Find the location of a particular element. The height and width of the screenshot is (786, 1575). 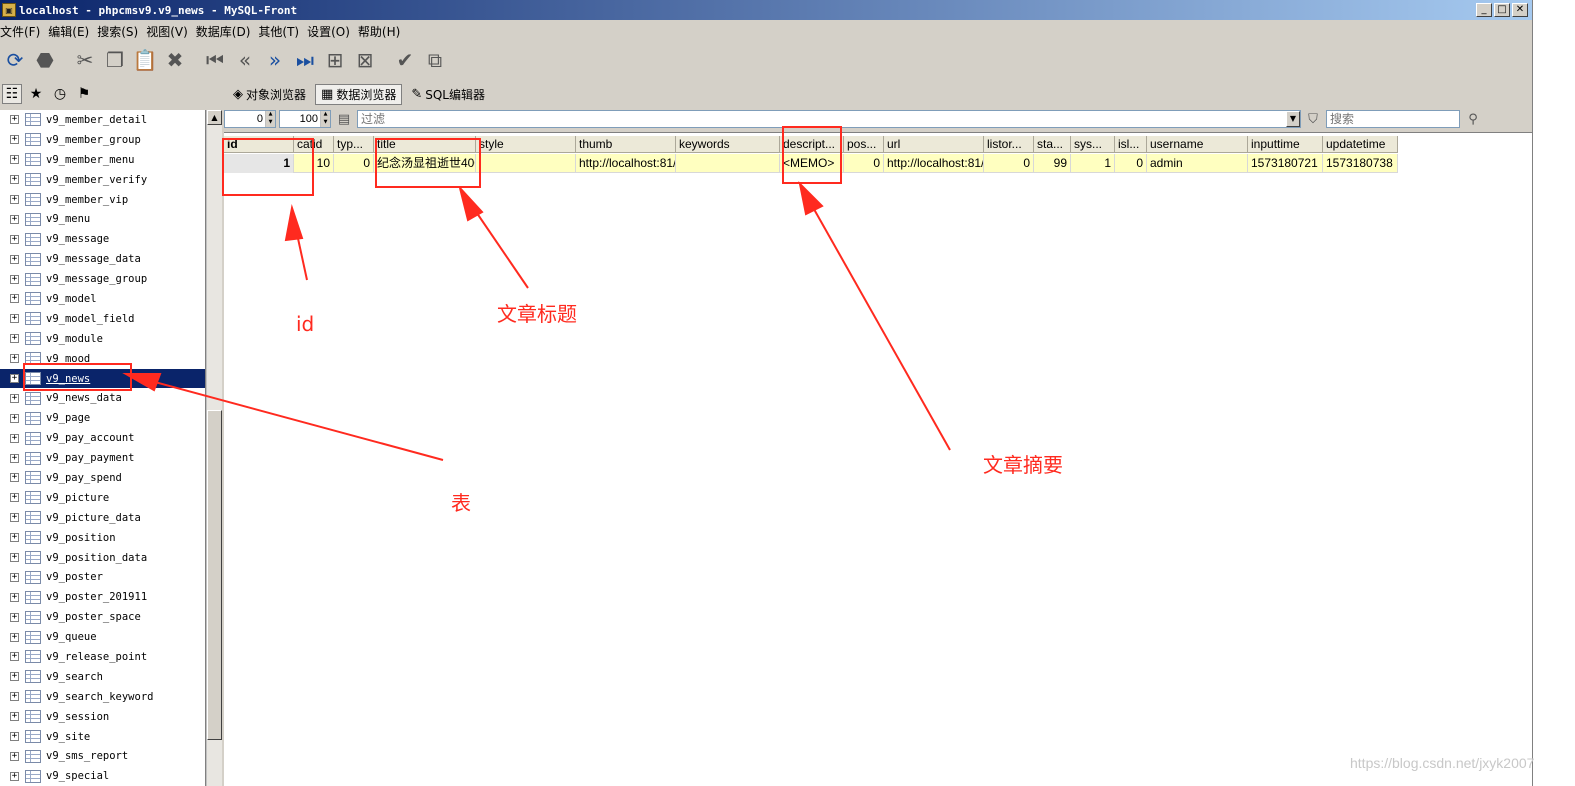

tree-item-v9_poster_201911: + v9_poster_201911 is located at coordinates (102, 597).